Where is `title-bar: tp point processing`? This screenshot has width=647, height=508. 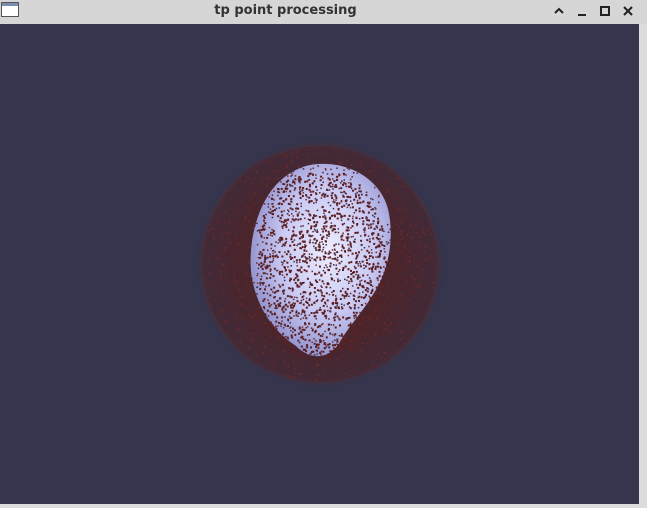 title-bar: tp point processing is located at coordinates (323, 11).